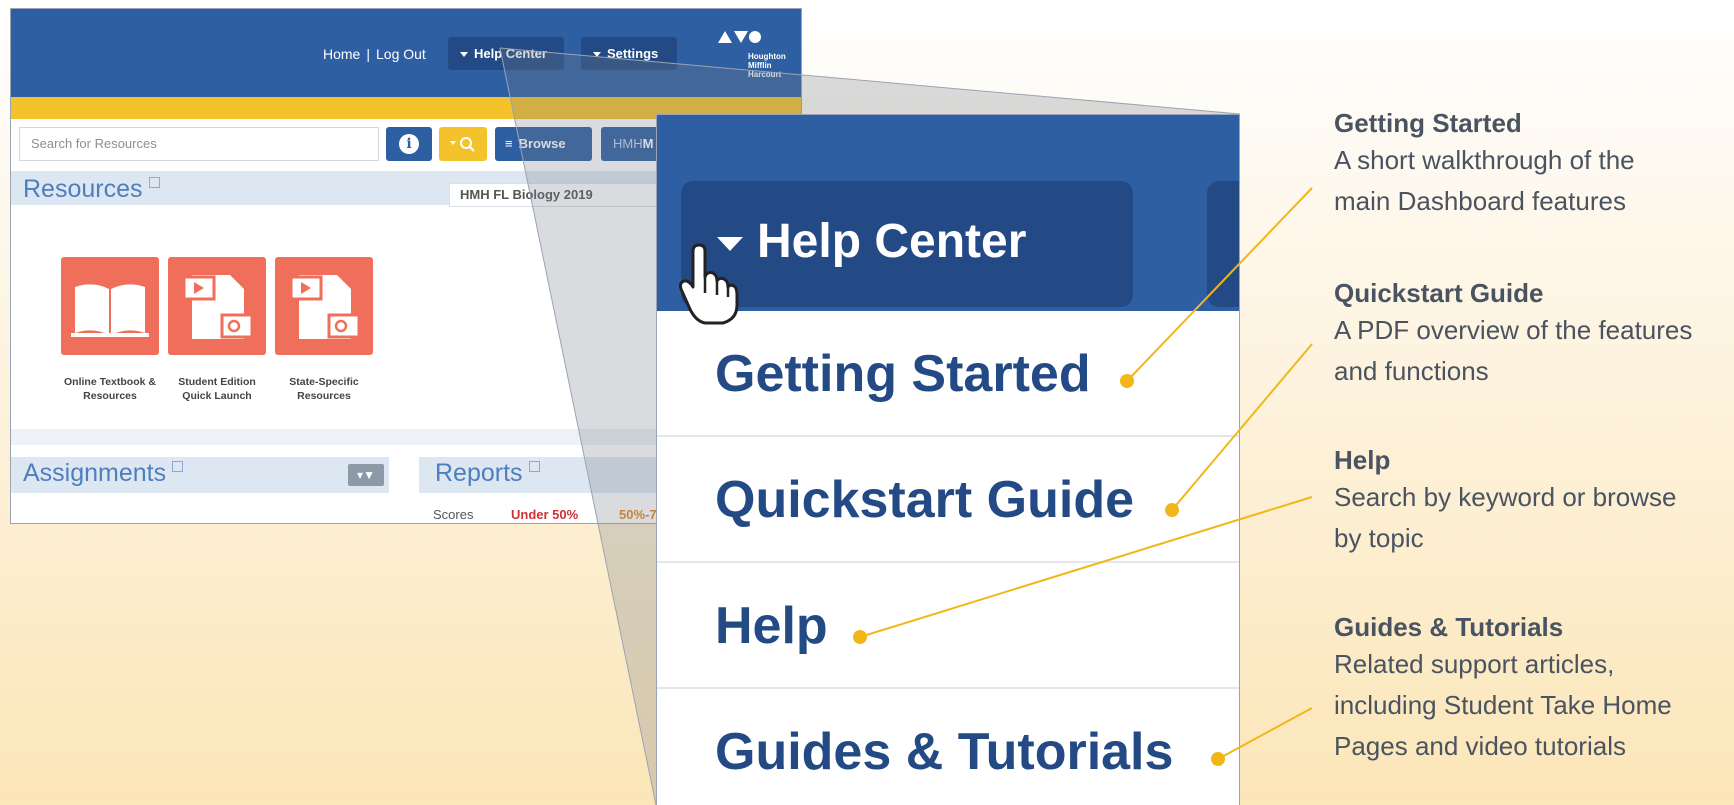 The width and height of the screenshot is (1734, 805). Describe the element at coordinates (1449, 627) in the screenshot. I see `callout-title: Guides & Tutorials` at that location.